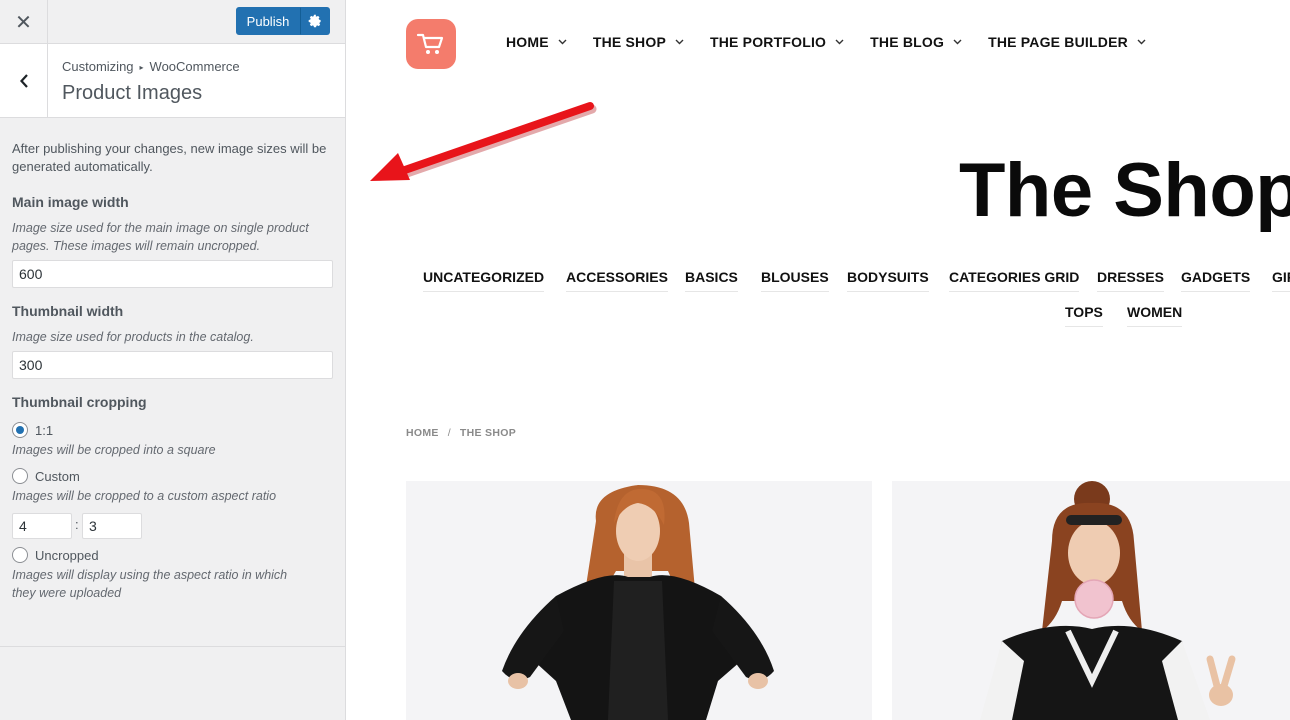 The image size is (1290, 720). I want to click on nav-label: HOME, so click(527, 42).